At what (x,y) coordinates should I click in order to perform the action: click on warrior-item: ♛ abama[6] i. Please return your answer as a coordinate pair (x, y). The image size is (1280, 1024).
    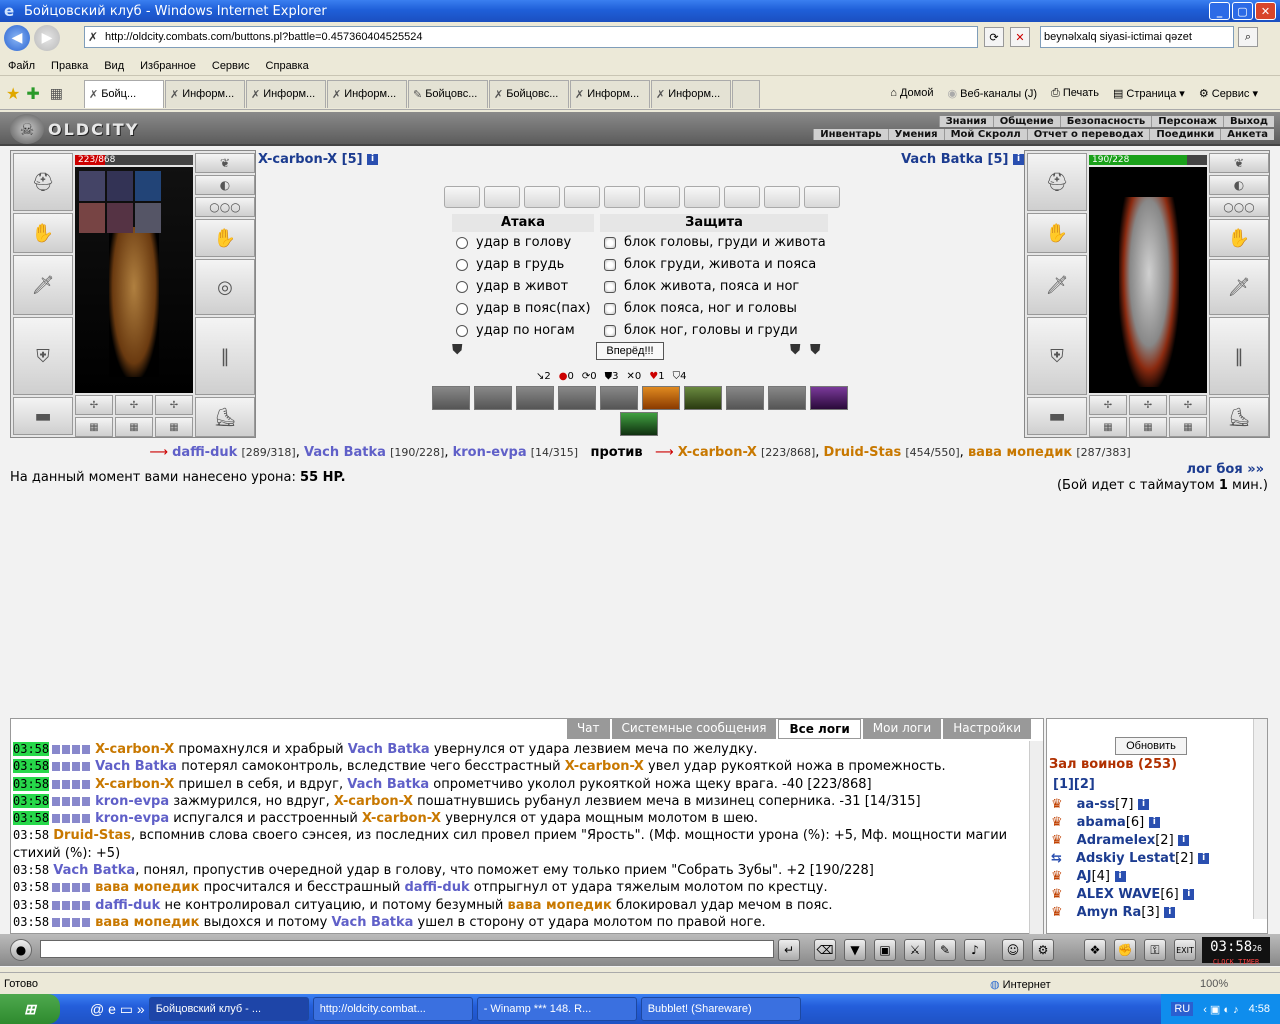
    Looking at the image, I should click on (1105, 822).